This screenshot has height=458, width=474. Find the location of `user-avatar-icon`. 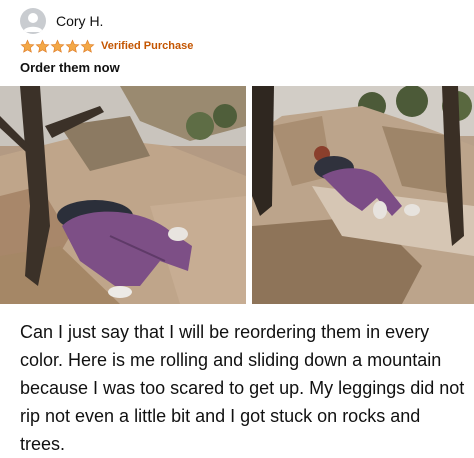

user-avatar-icon is located at coordinates (33, 21).